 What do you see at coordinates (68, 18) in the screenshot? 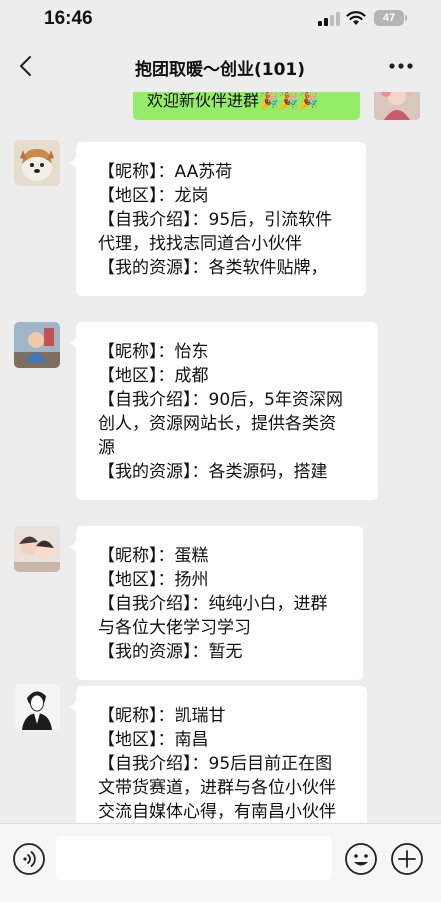
I see `status-time: 16:46` at bounding box center [68, 18].